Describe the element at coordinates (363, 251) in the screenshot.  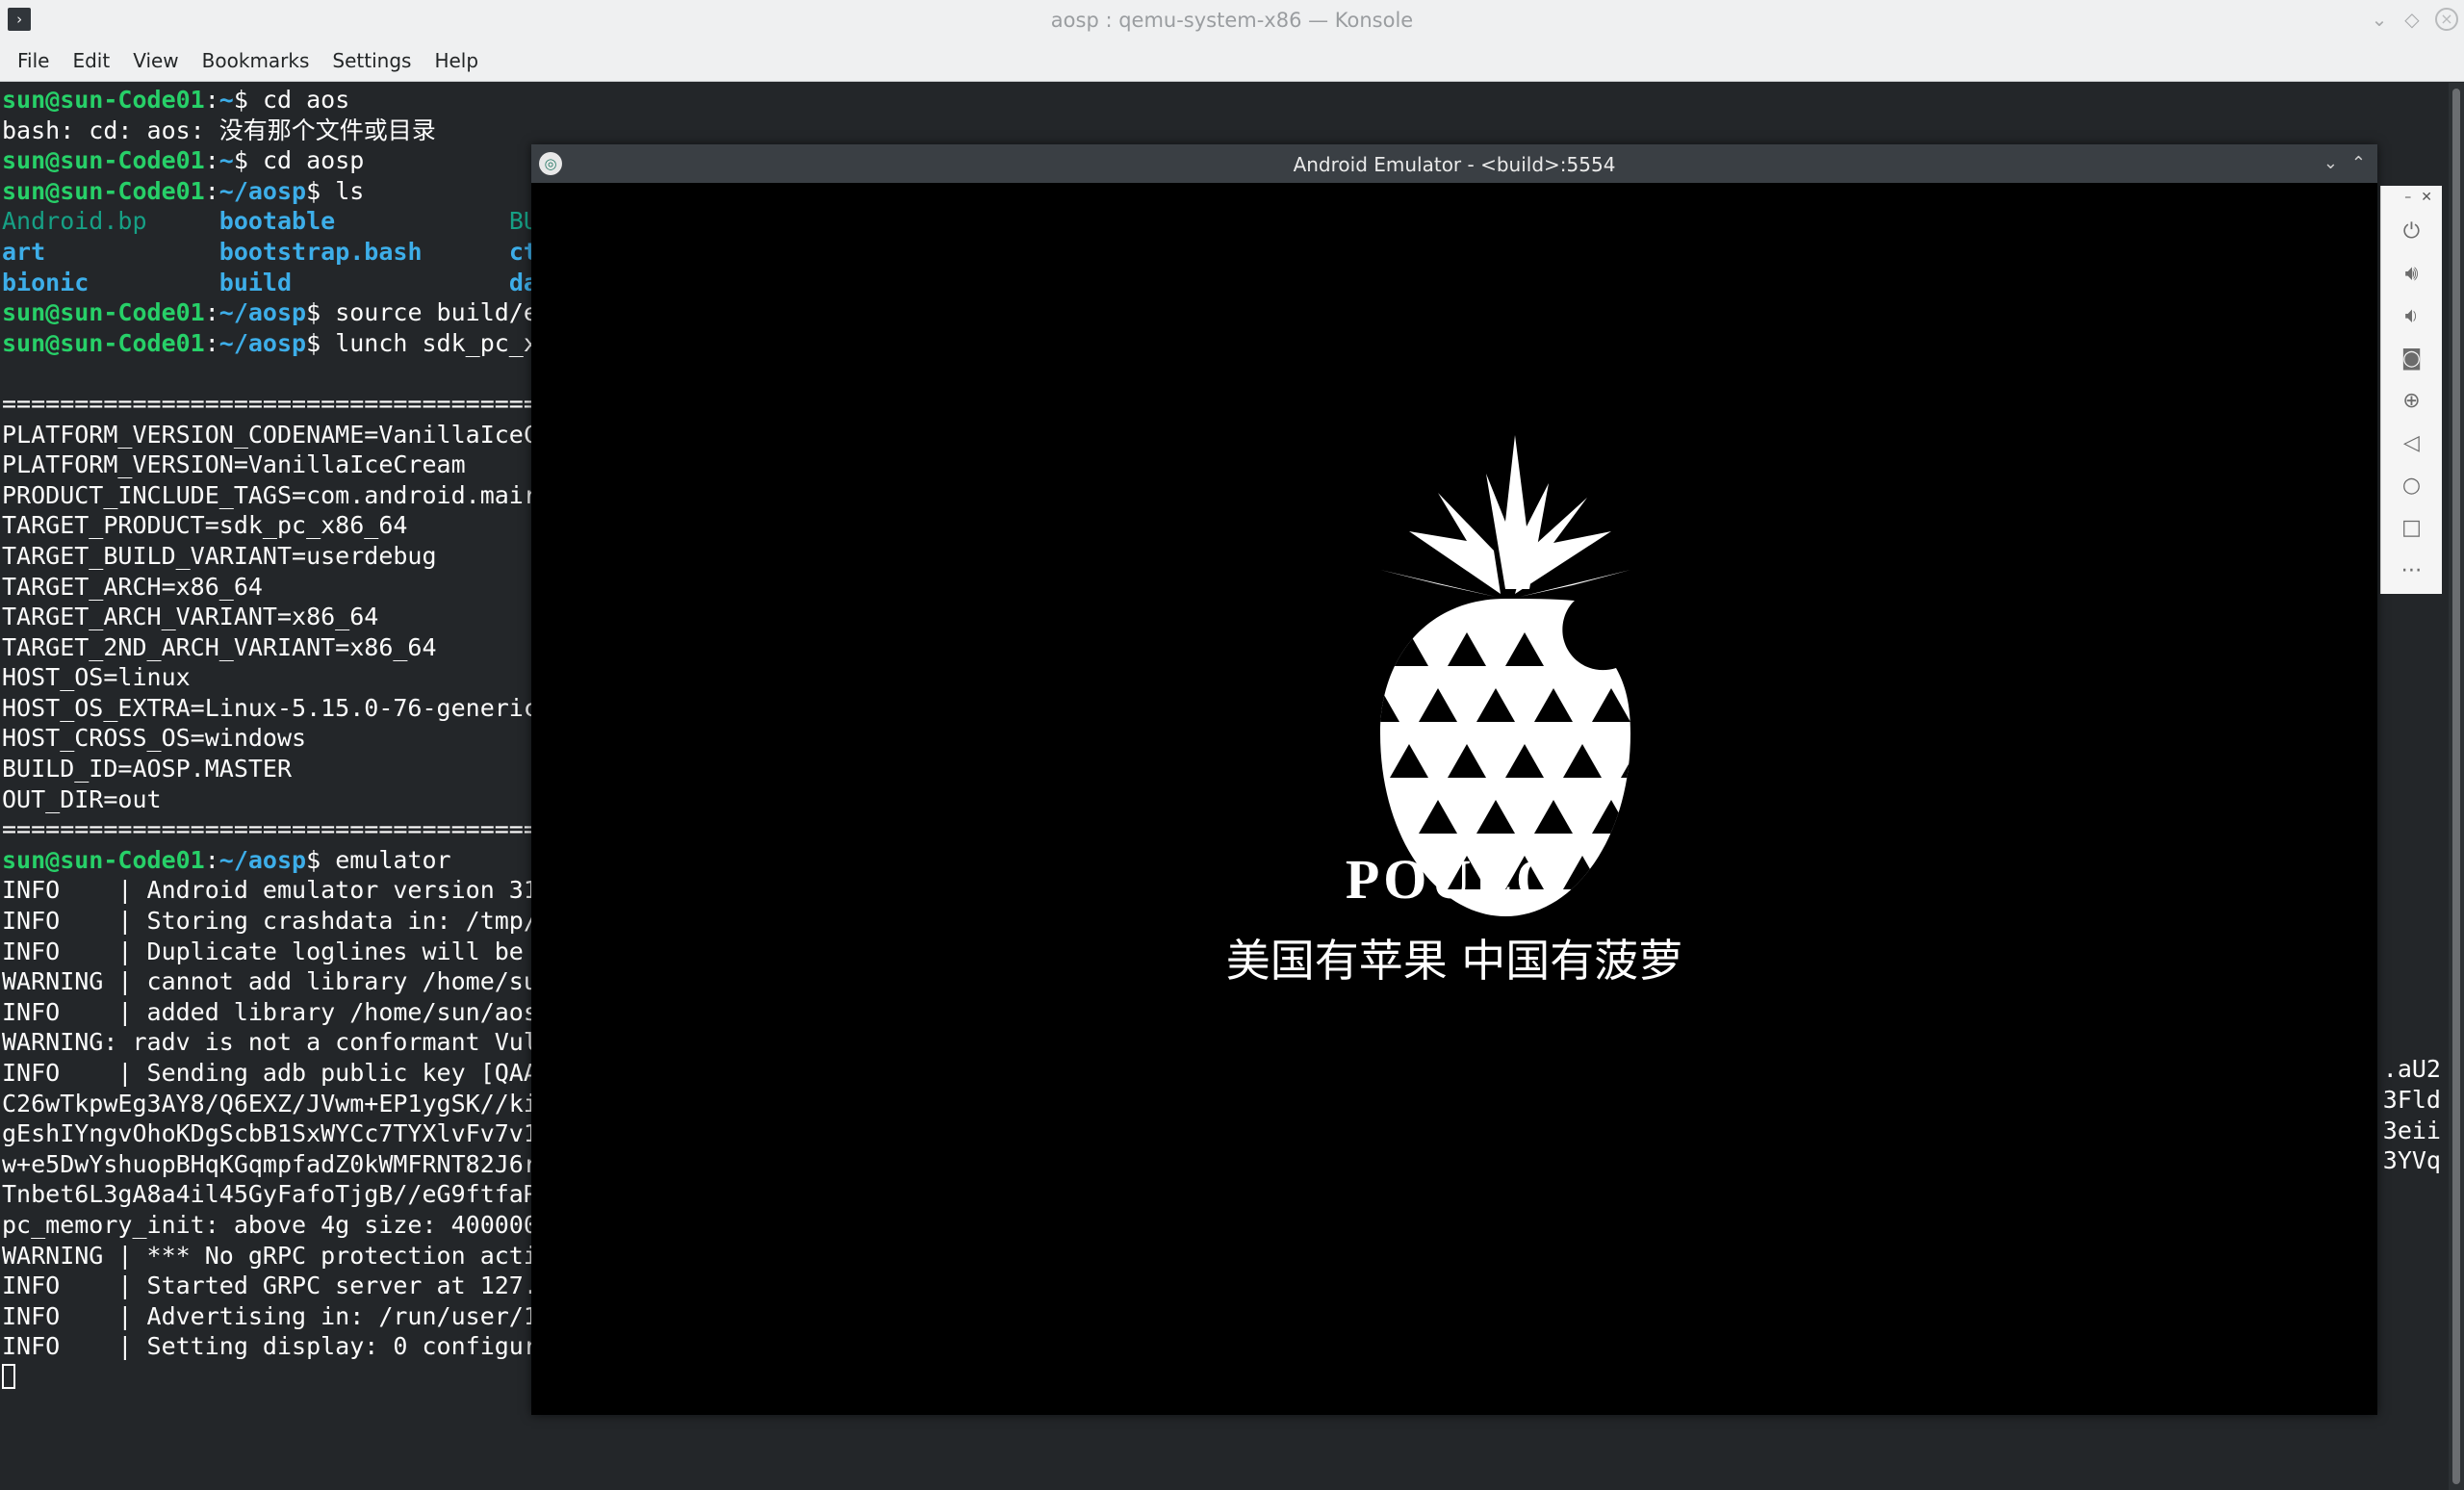
I see `ls-entry: bootstrap.bash` at that location.